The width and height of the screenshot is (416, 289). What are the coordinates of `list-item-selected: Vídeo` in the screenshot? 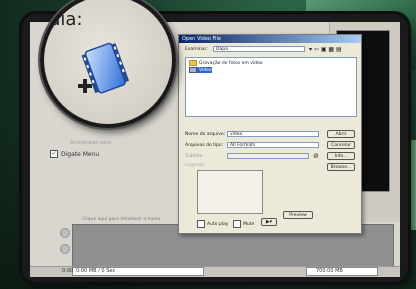 It's located at (200, 70).